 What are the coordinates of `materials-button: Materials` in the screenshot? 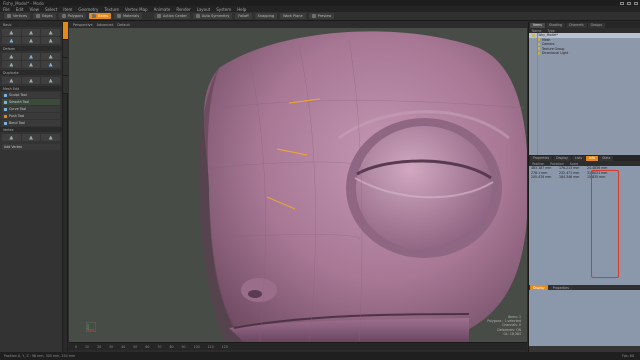 It's located at (128, 16).